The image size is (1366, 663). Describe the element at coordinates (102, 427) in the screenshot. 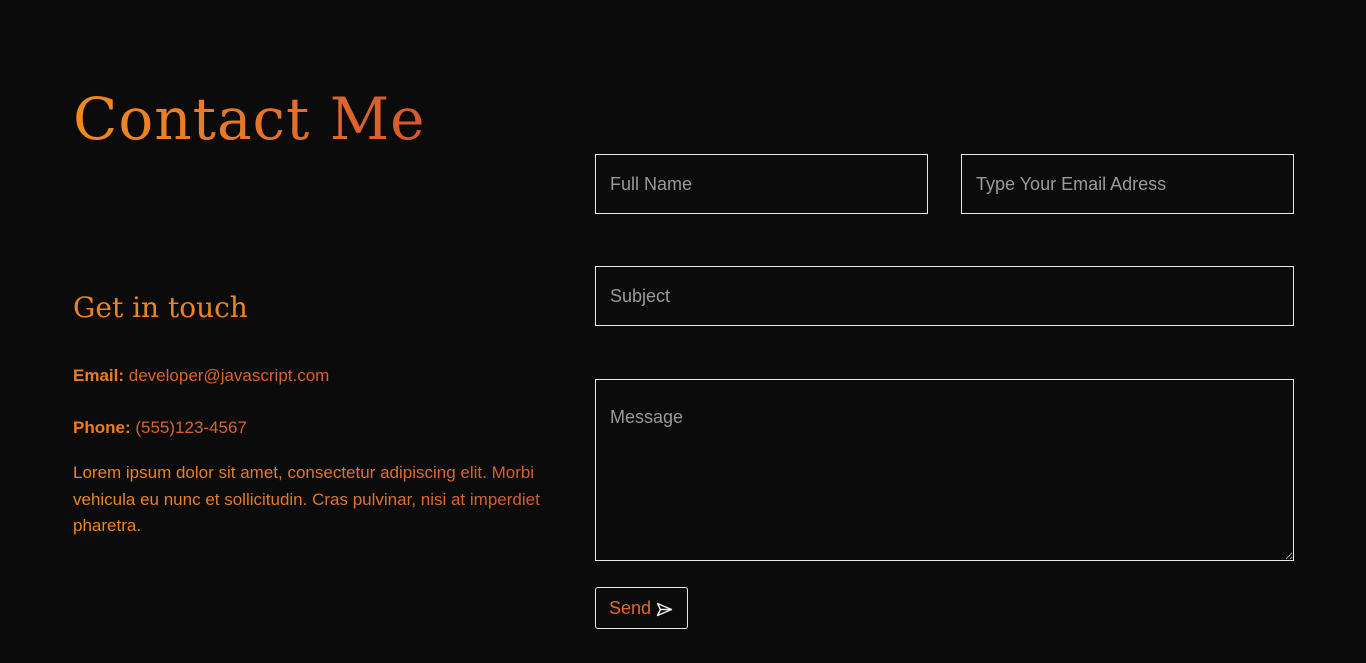

I see `phone-label: Phone:` at that location.